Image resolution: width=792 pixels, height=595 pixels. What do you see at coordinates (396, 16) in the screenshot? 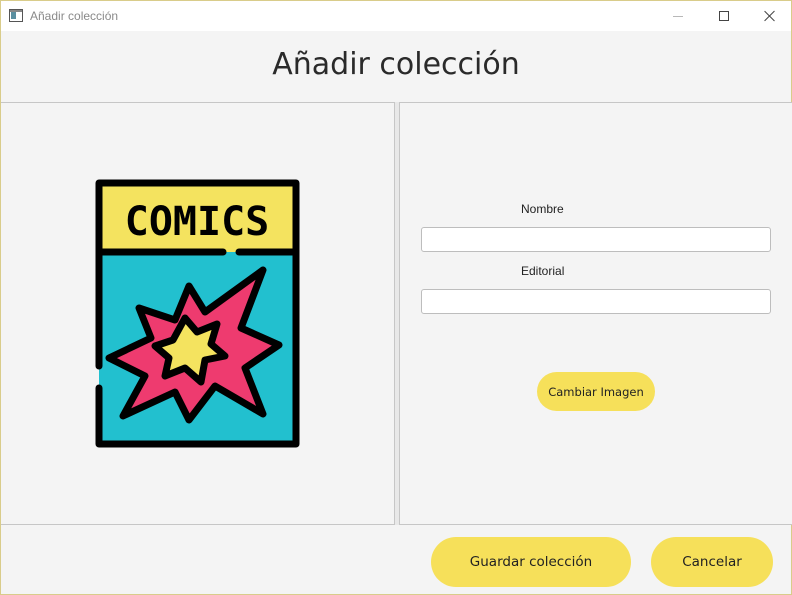
I see `title-bar: Añadir colección` at bounding box center [396, 16].